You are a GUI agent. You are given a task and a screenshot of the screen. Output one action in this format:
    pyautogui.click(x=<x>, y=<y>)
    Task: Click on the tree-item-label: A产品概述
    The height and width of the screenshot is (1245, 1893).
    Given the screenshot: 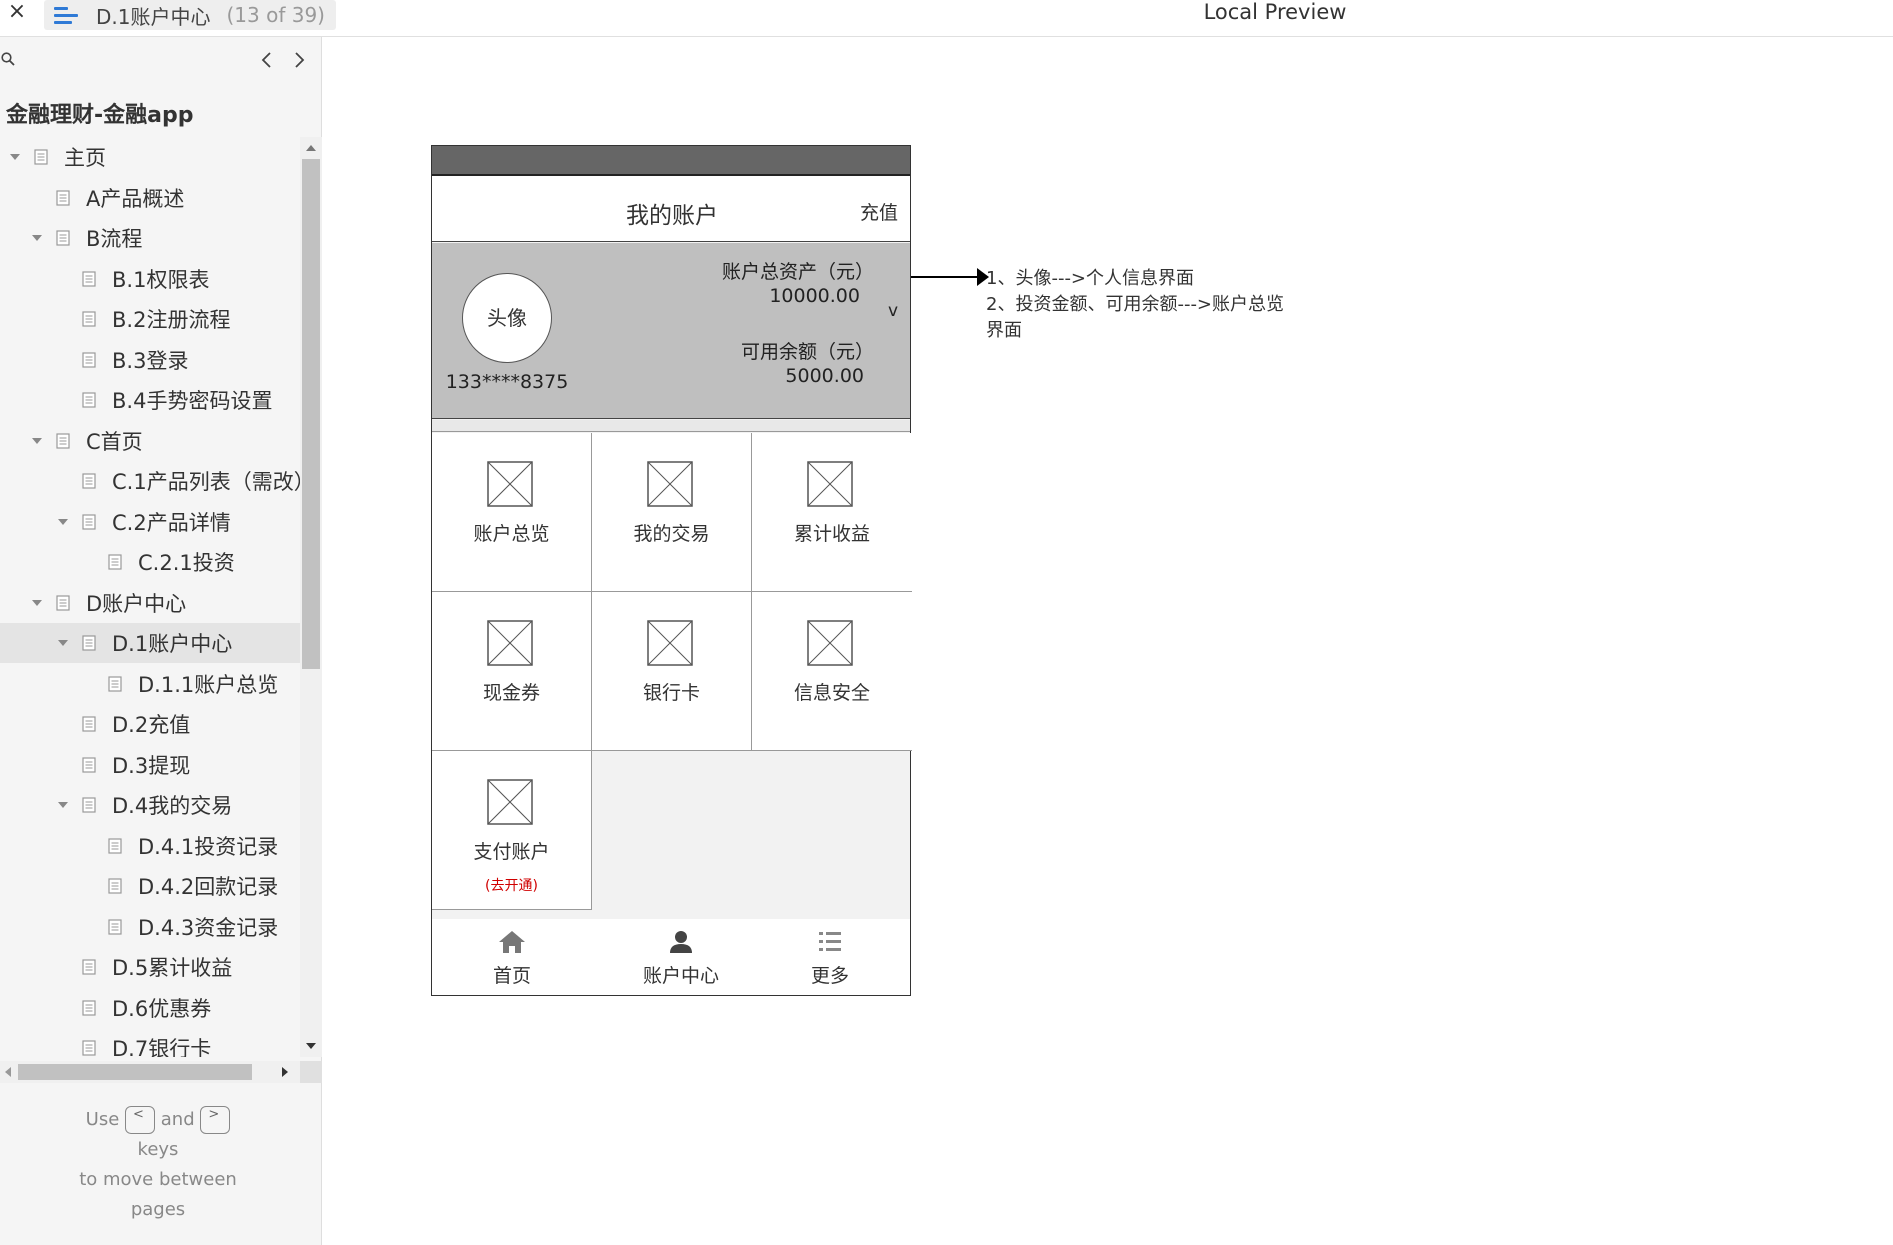 What is the action you would take?
    pyautogui.click(x=135, y=198)
    